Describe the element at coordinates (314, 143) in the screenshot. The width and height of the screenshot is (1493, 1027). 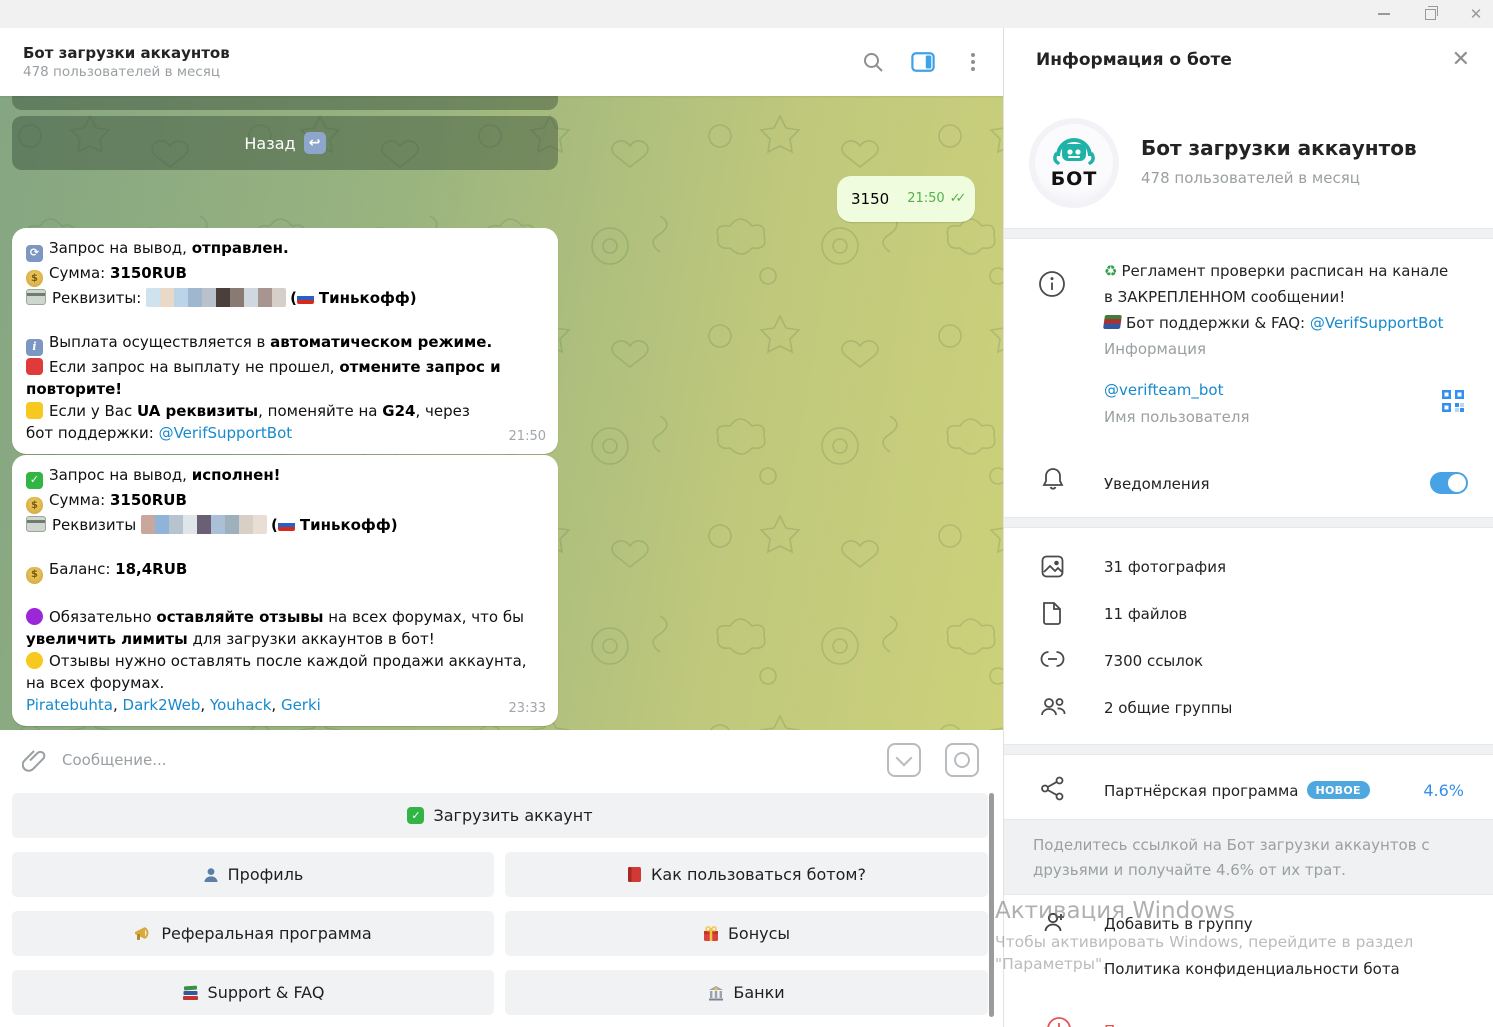
I see `back-arrow-icon: ↩` at that location.